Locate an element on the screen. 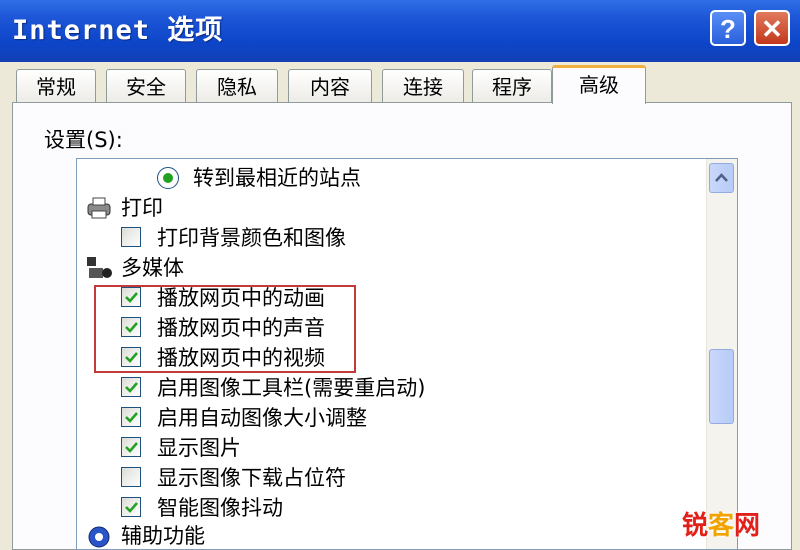  setting-label: 显示图像下载占位符 is located at coordinates (251, 478).